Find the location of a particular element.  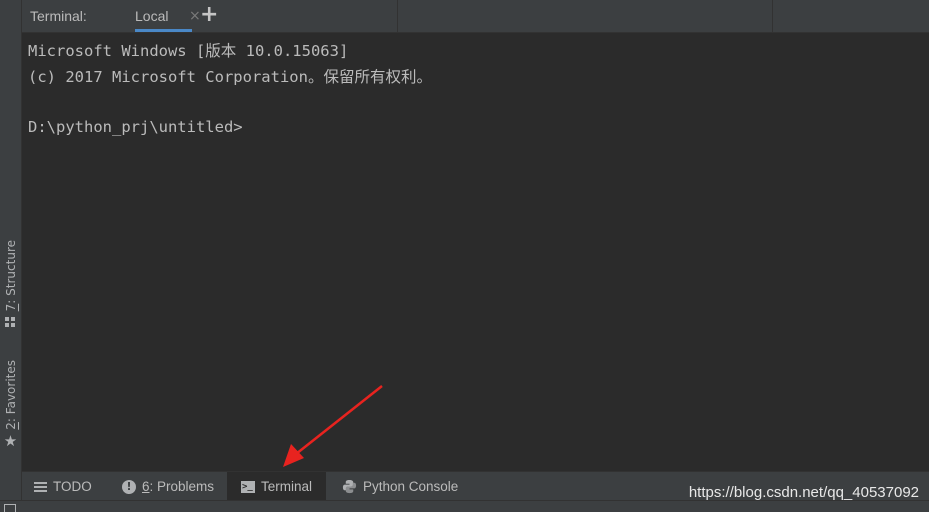

watermark-url: https://blog.csdn.net/qq_40537092 is located at coordinates (803, 492).